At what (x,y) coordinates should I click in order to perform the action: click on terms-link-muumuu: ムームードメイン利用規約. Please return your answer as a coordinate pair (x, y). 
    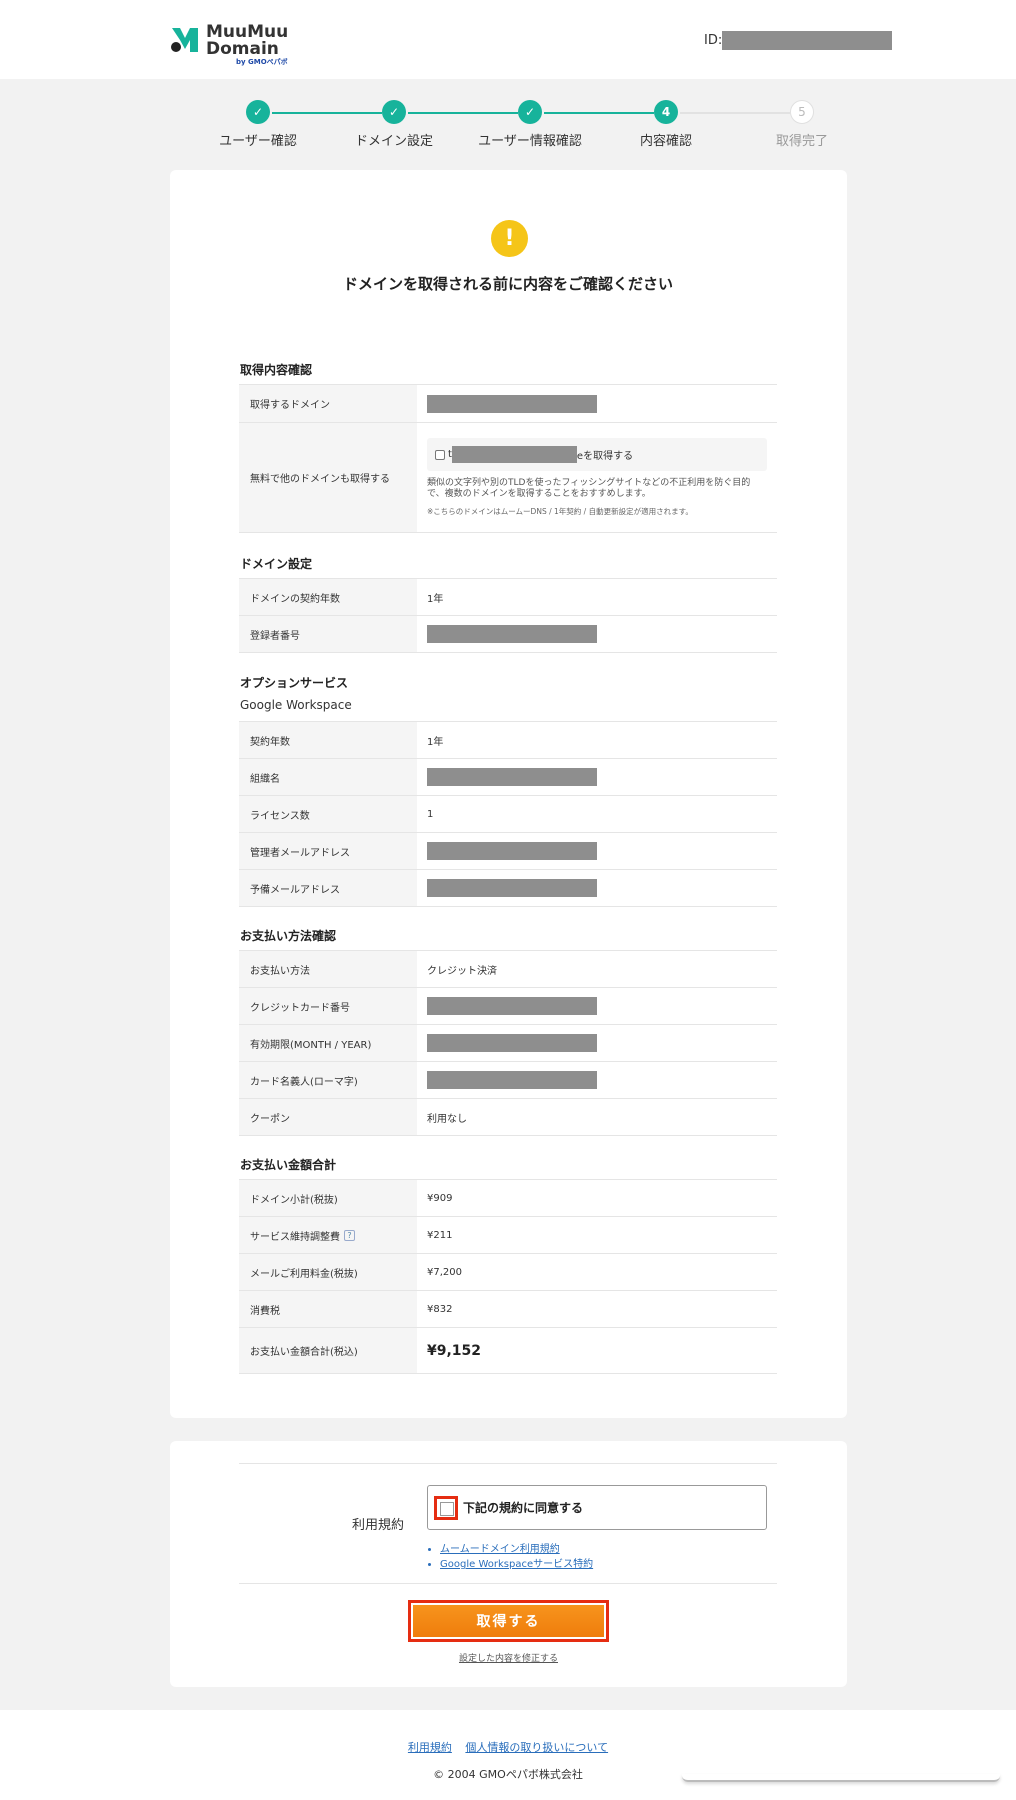
    Looking at the image, I should click on (500, 1549).